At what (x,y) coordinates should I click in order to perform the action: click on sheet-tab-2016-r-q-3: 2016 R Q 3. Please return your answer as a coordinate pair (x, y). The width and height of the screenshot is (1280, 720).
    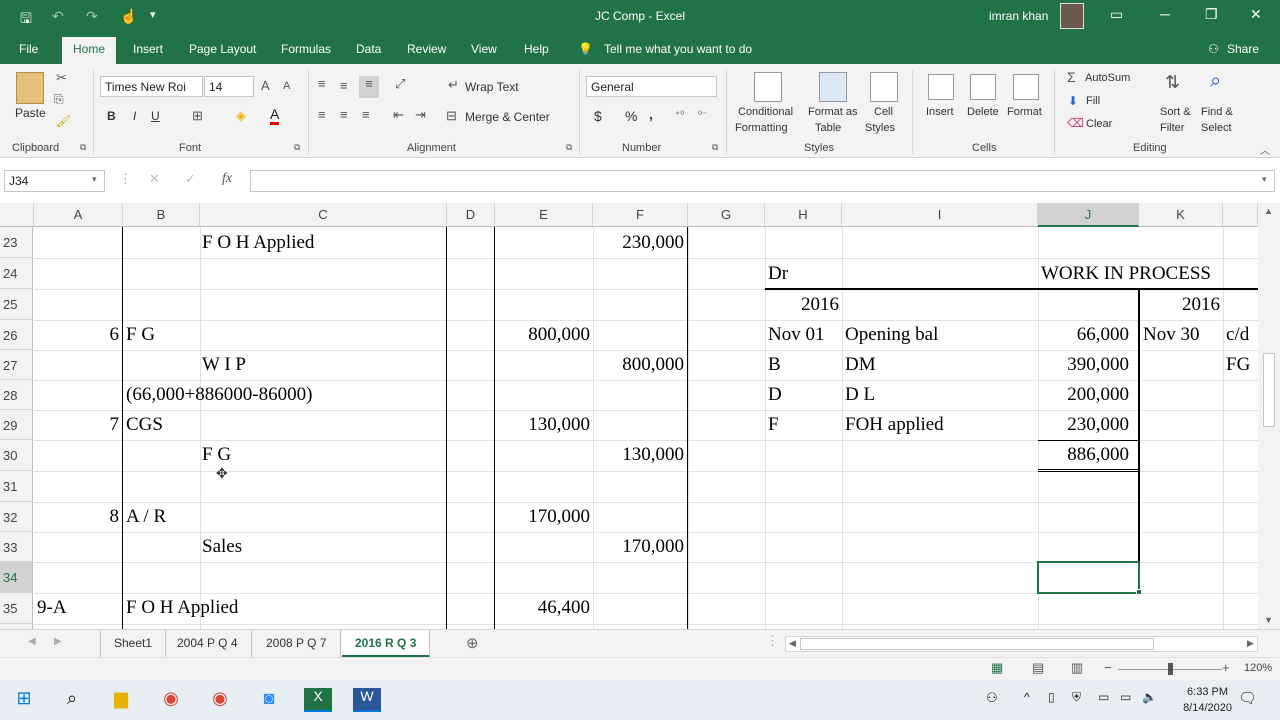
    Looking at the image, I should click on (386, 644).